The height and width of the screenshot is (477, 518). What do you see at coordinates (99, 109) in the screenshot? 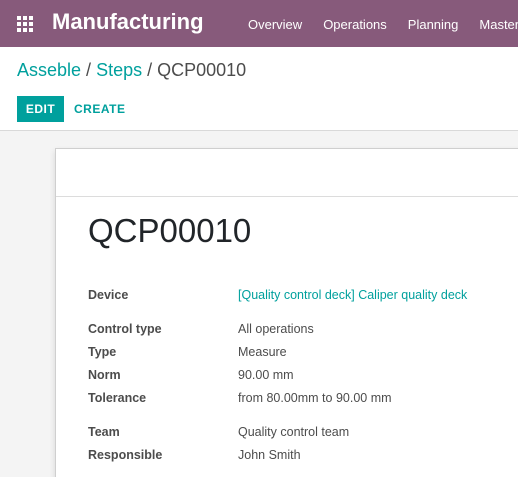
I see `create-button: CREATE` at bounding box center [99, 109].